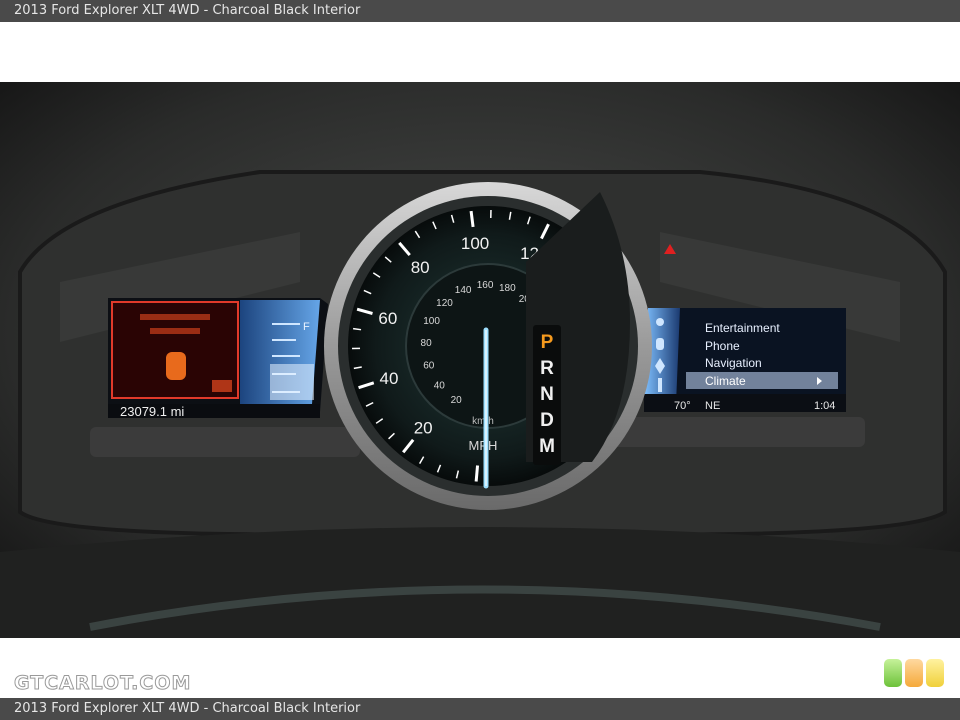 The height and width of the screenshot is (720, 960). I want to click on mph-label: 60, so click(387, 318).